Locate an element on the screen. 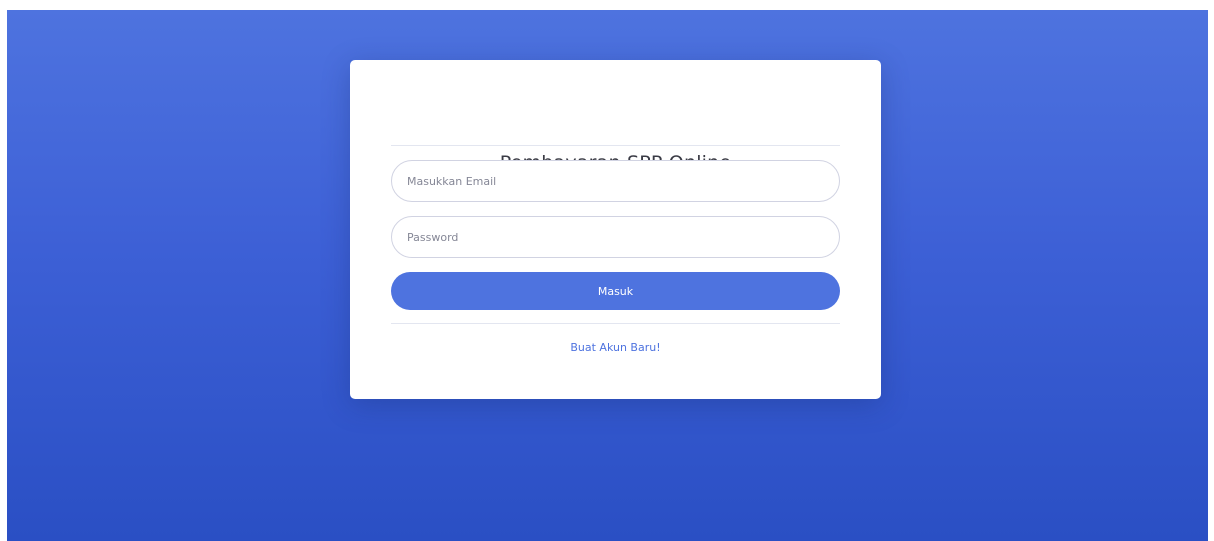  form-divider is located at coordinates (615, 323).